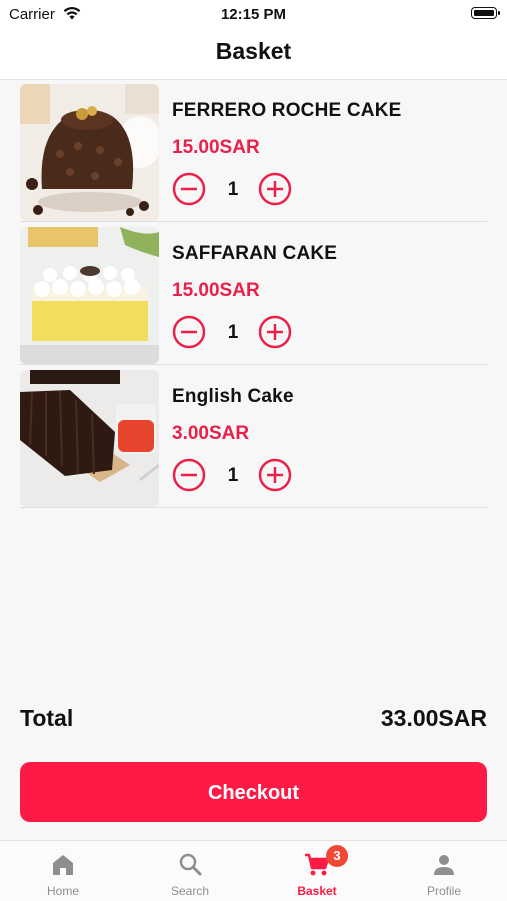 The width and height of the screenshot is (507, 901). I want to click on clock: 12:15 PM, so click(253, 14).